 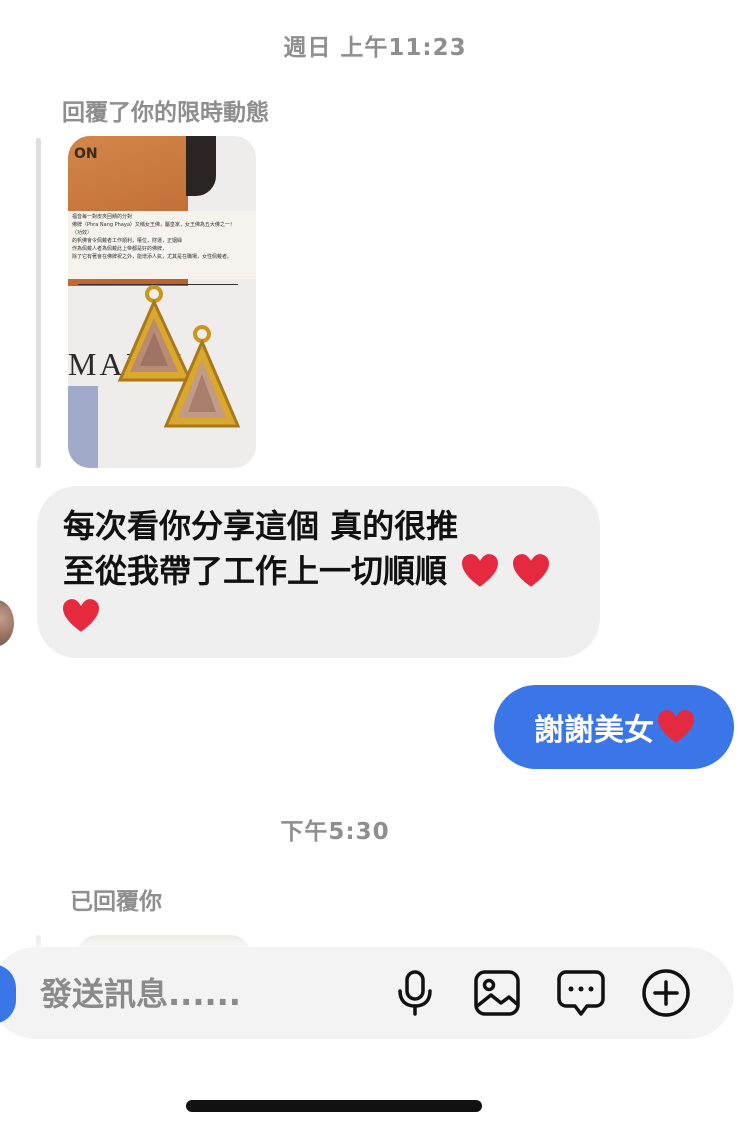 What do you see at coordinates (120, 249) in the screenshot?
I see `story-card-line: 作為佩戴人者為佩戴此上帝都是好的佛牌，` at bounding box center [120, 249].